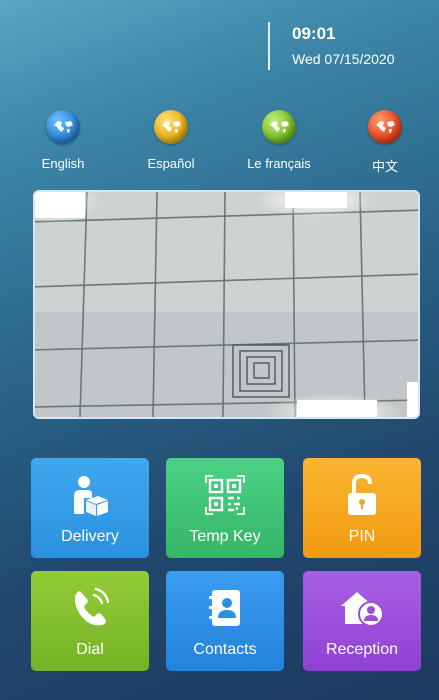 This screenshot has height=700, width=439. What do you see at coordinates (225, 495) in the screenshot?
I see `qr-code-icon` at bounding box center [225, 495].